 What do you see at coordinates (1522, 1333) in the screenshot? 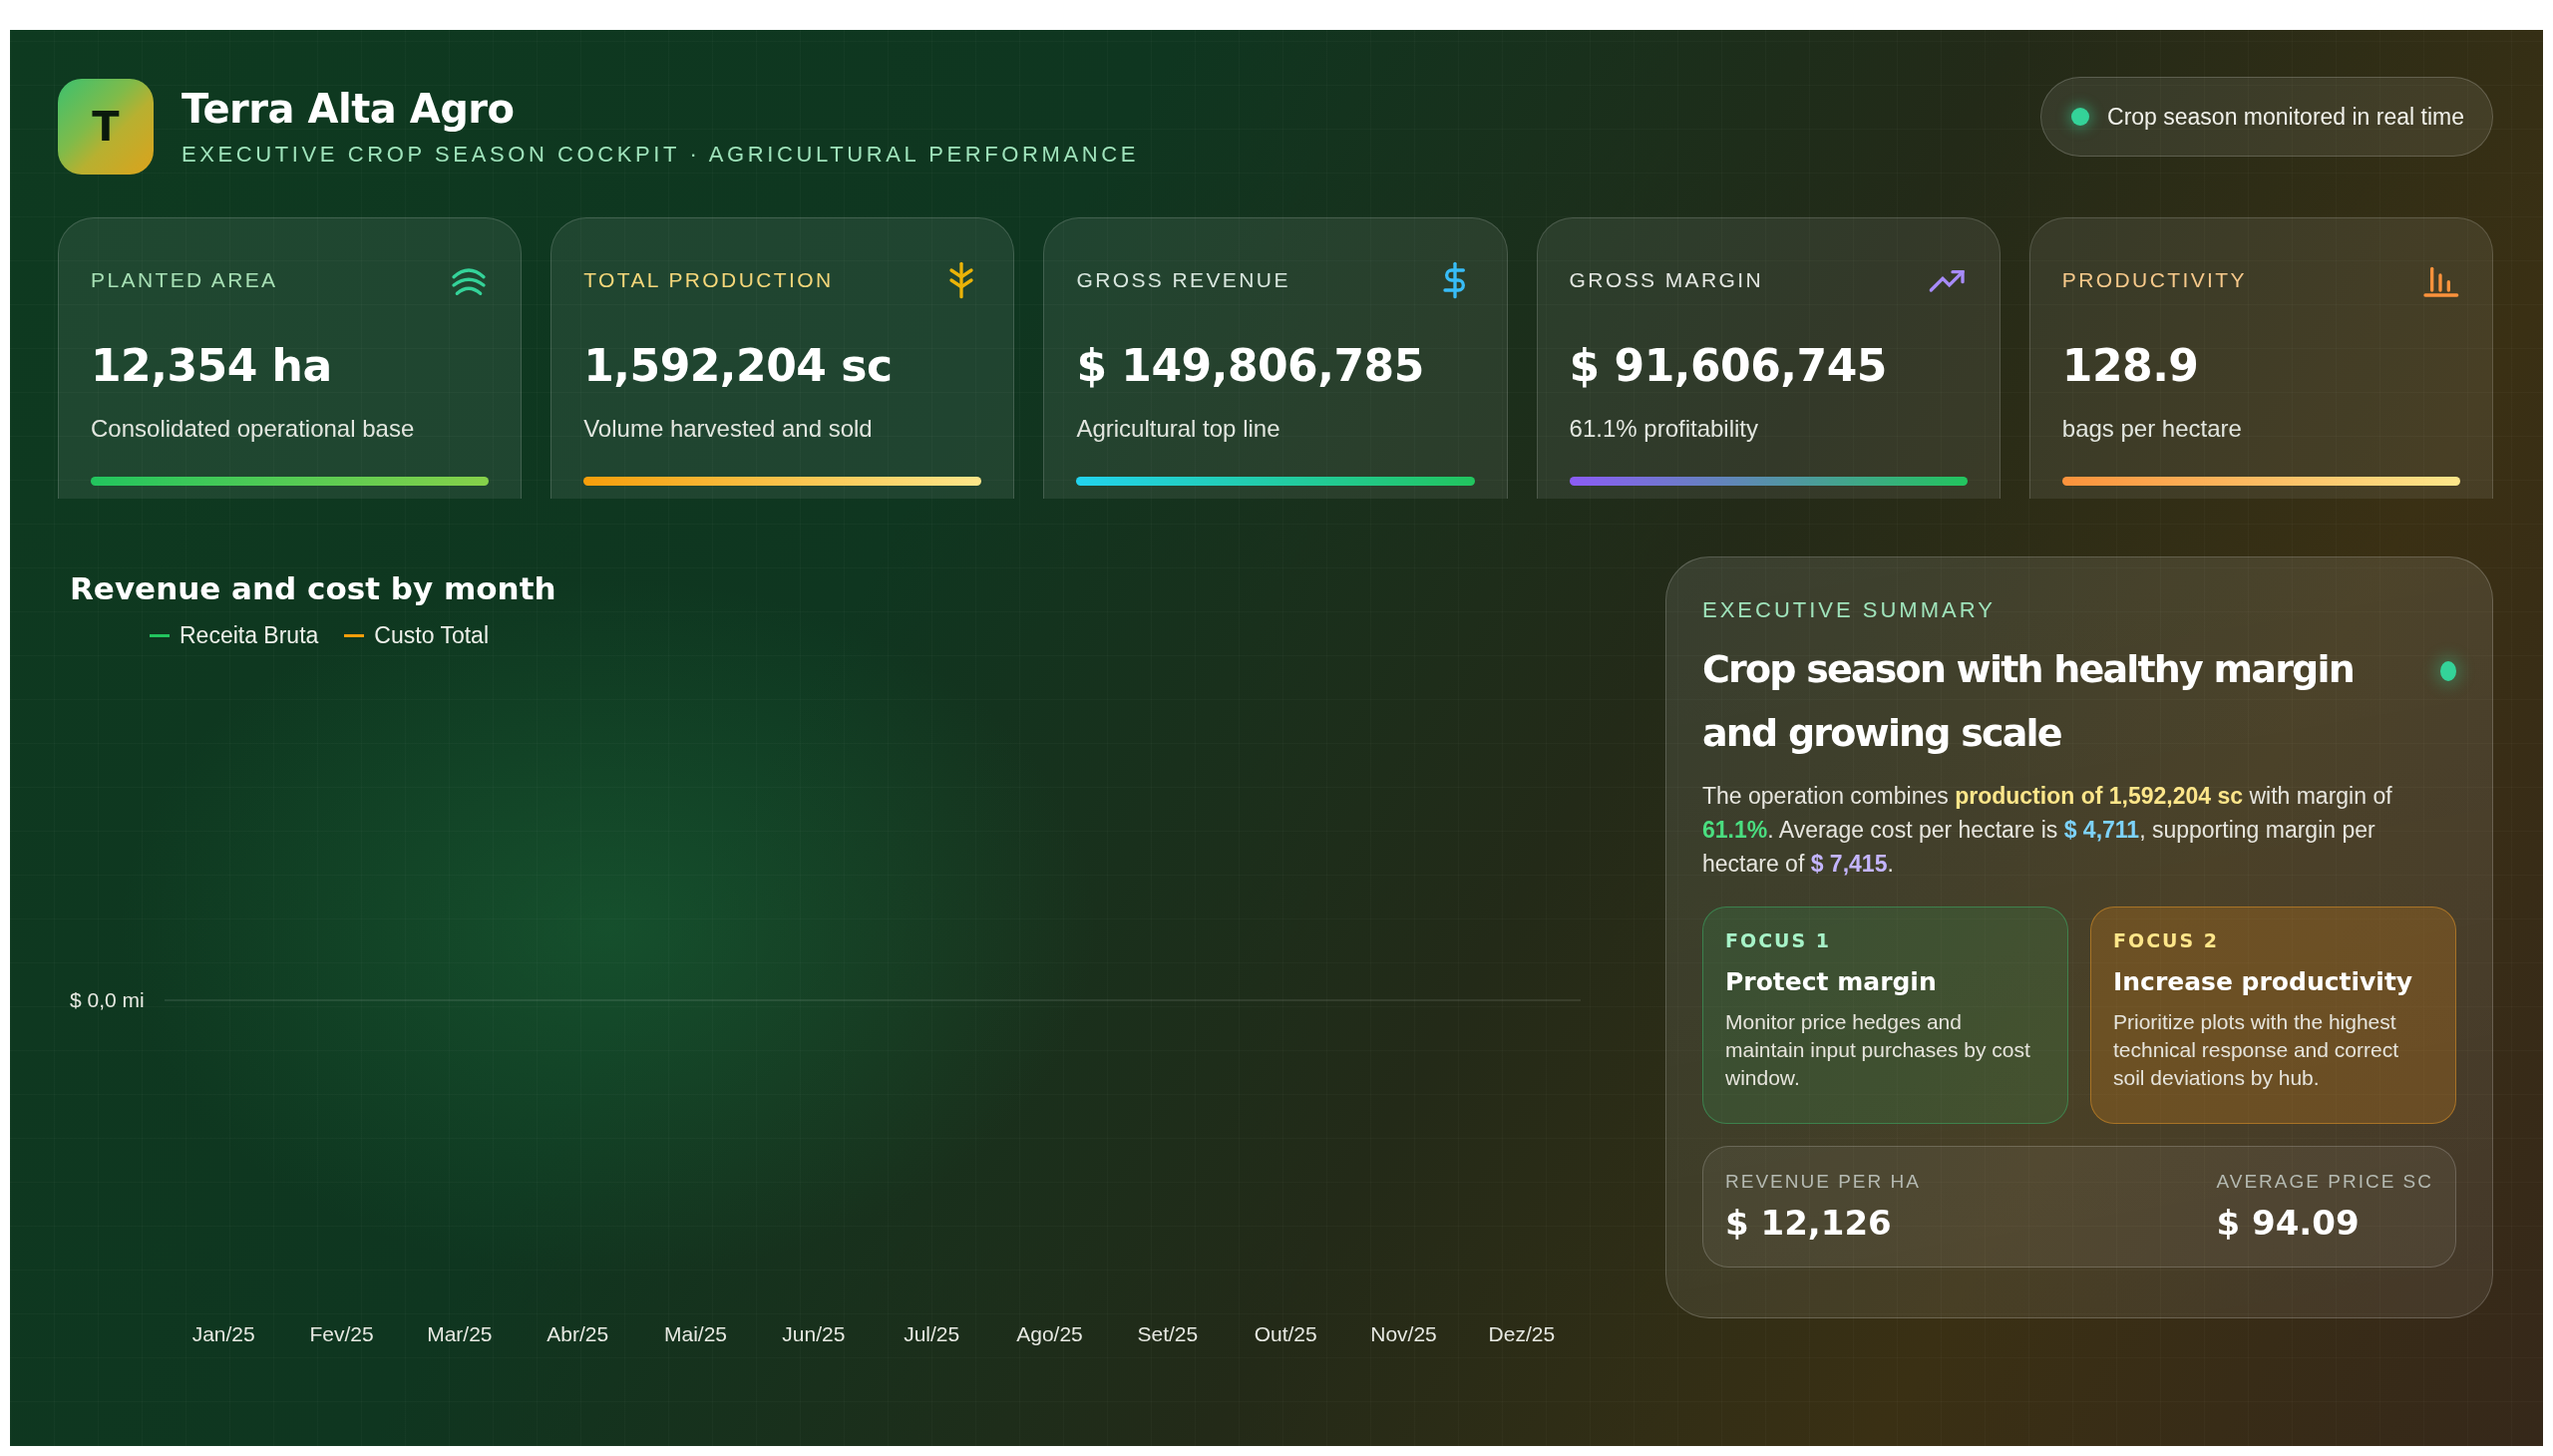
I see `x-axis-label: Dez/25` at bounding box center [1522, 1333].